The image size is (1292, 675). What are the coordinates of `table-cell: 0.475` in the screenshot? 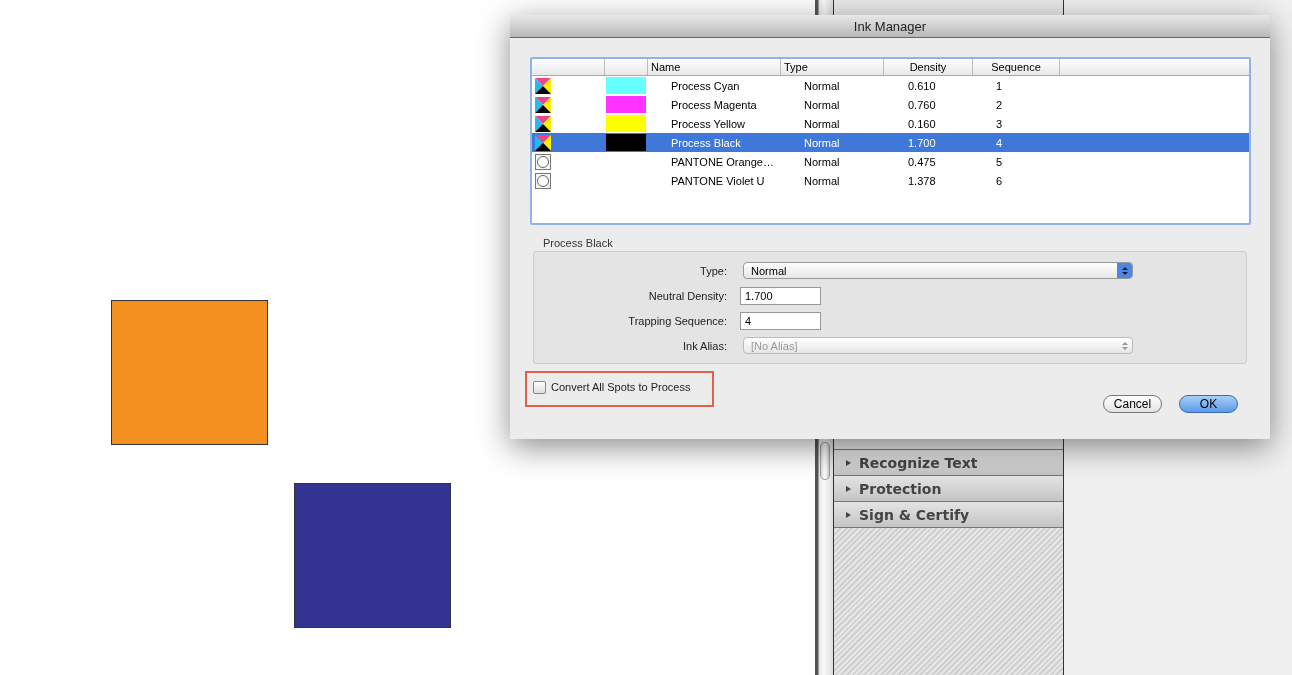 It's located at (922, 161).